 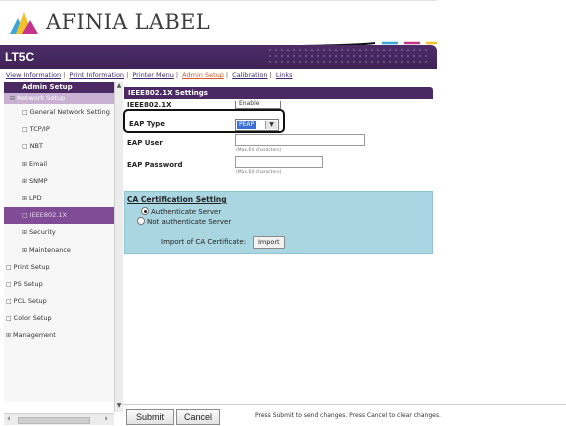 What do you see at coordinates (278, 93) in the screenshot?
I see `panel-title: IEEE802.1X Settings` at bounding box center [278, 93].